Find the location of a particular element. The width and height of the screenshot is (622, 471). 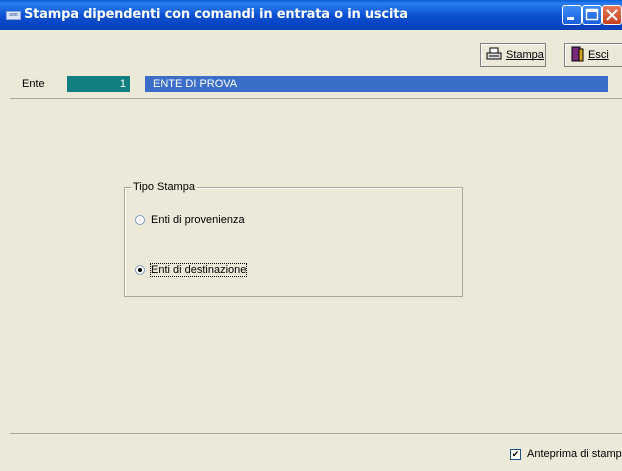

ente-label: Ente is located at coordinates (33, 84).